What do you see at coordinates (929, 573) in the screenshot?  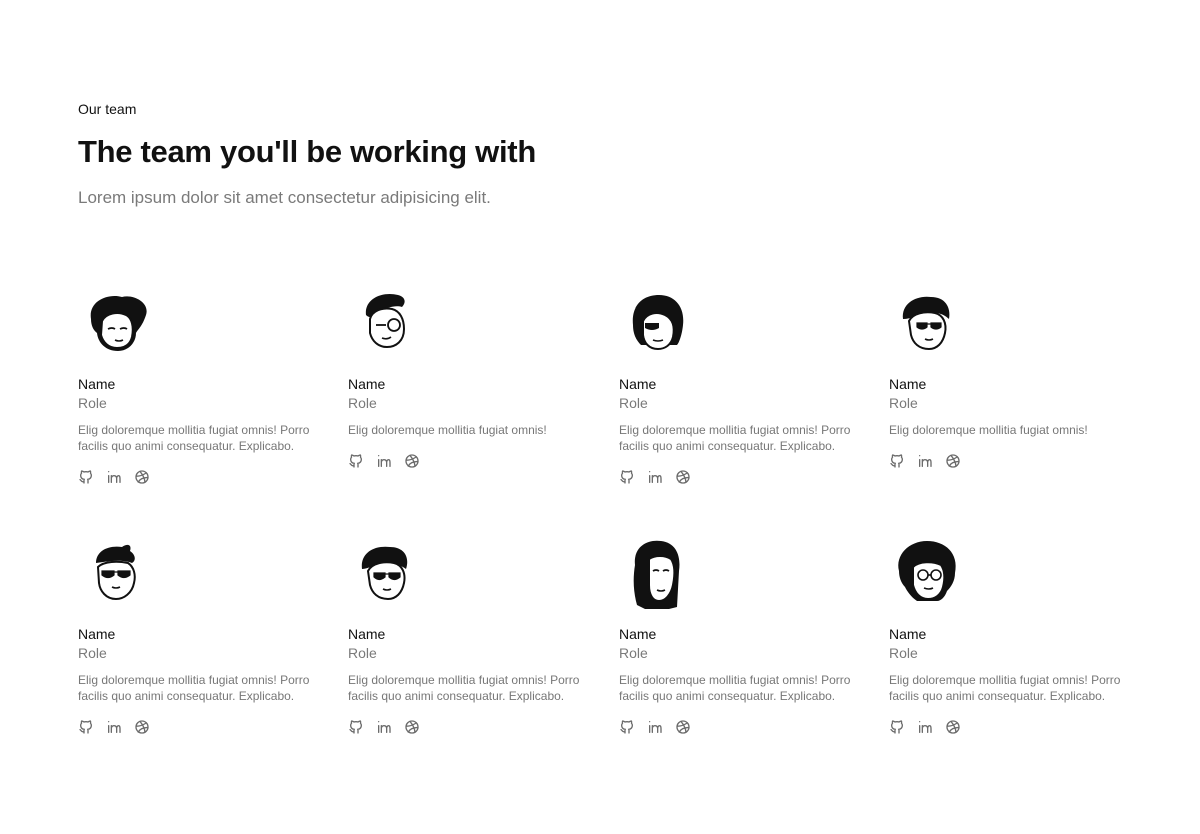 I see `avatar-shaggy-hair-glasses-icon` at bounding box center [929, 573].